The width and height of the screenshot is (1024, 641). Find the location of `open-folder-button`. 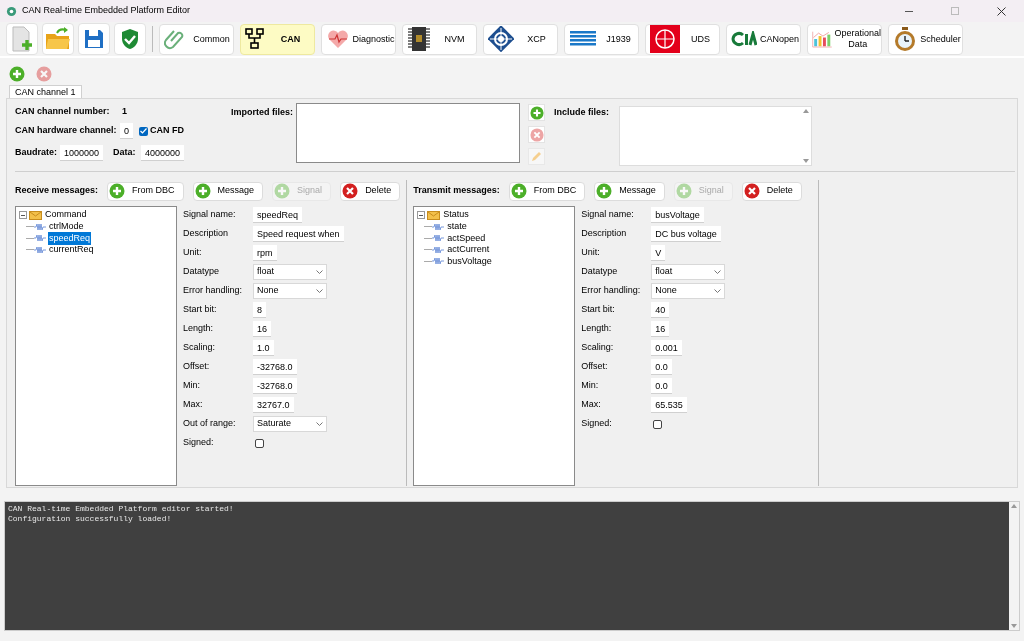

open-folder-button is located at coordinates (58, 39).